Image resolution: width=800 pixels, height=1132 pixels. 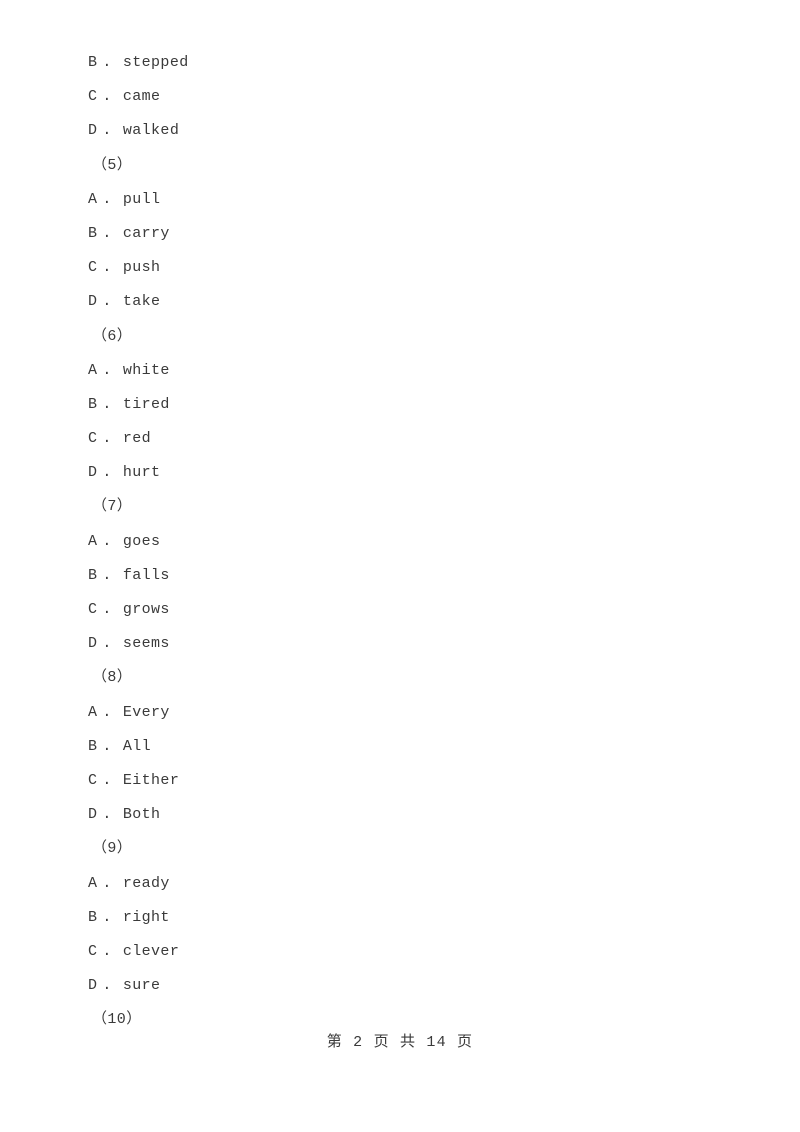 I want to click on option-text: take, so click(x=141, y=302).